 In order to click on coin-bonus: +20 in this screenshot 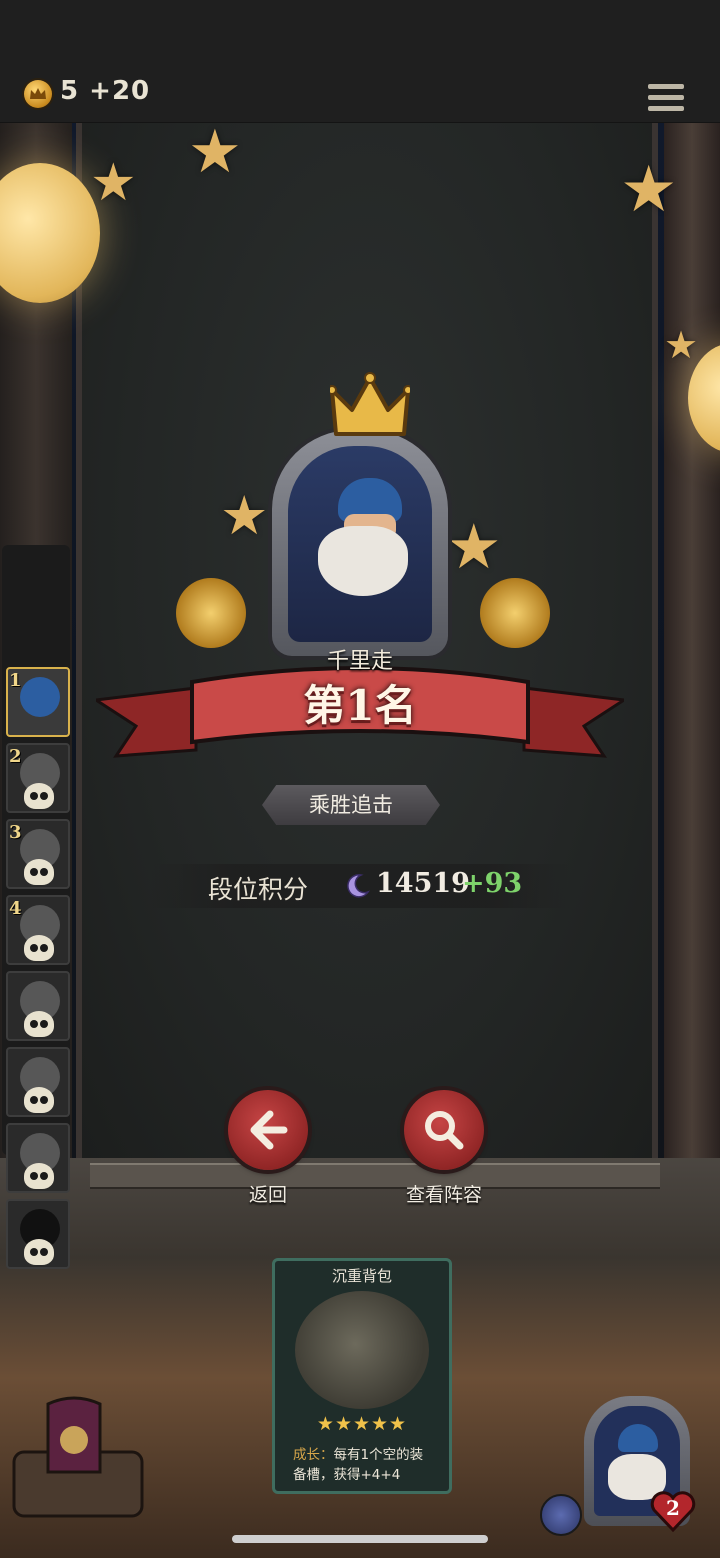, I will do `click(120, 91)`.